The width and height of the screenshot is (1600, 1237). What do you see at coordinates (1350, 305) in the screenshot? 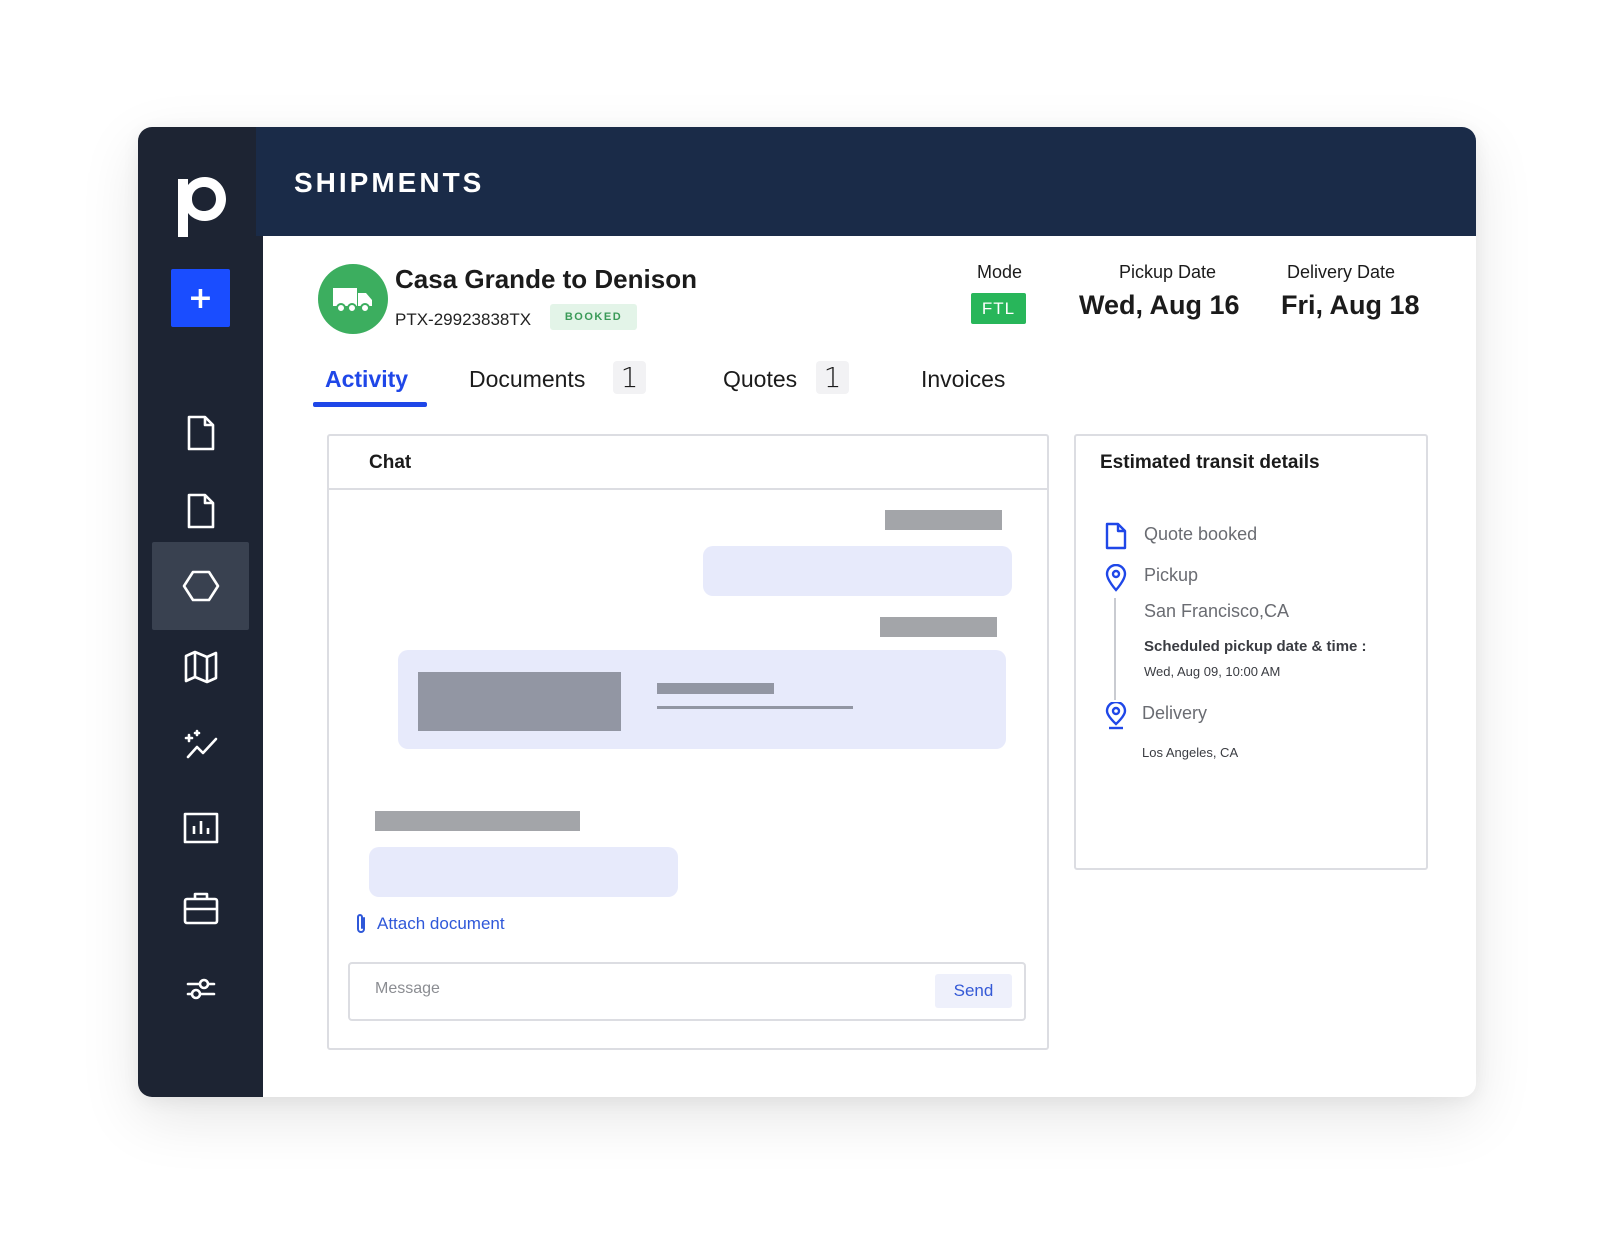
I see `delivery-date-value: Fri, Aug 18` at bounding box center [1350, 305].